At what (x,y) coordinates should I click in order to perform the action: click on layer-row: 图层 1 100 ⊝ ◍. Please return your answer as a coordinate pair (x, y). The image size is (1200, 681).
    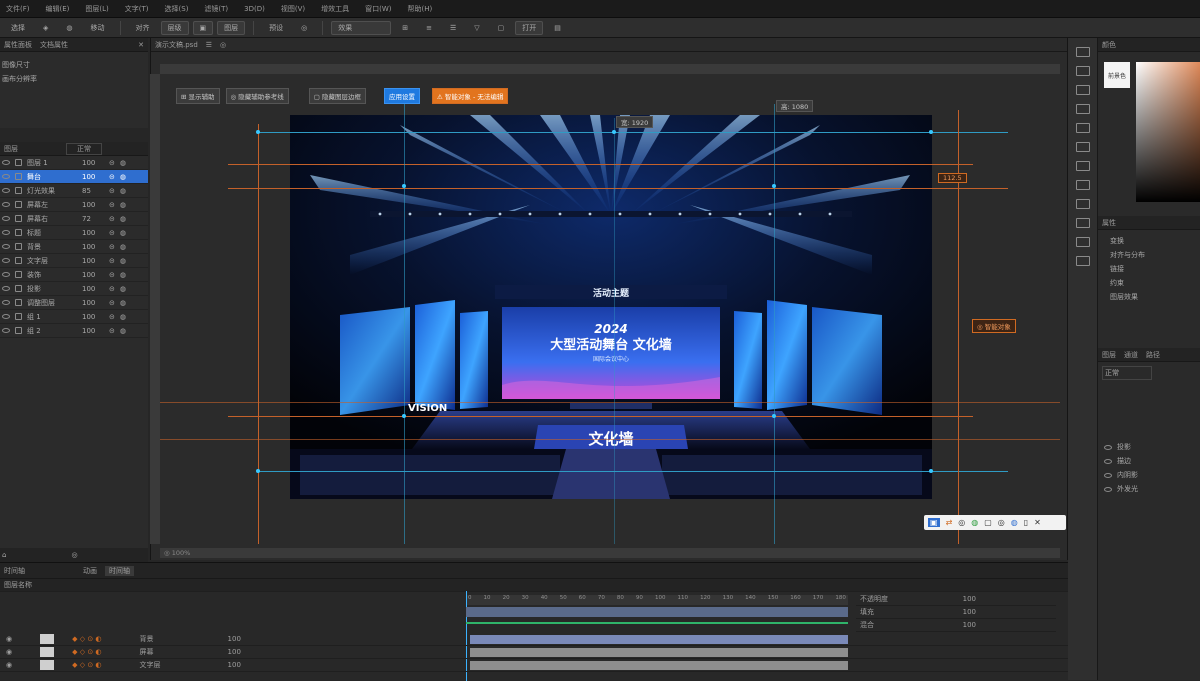
    Looking at the image, I should click on (74, 163).